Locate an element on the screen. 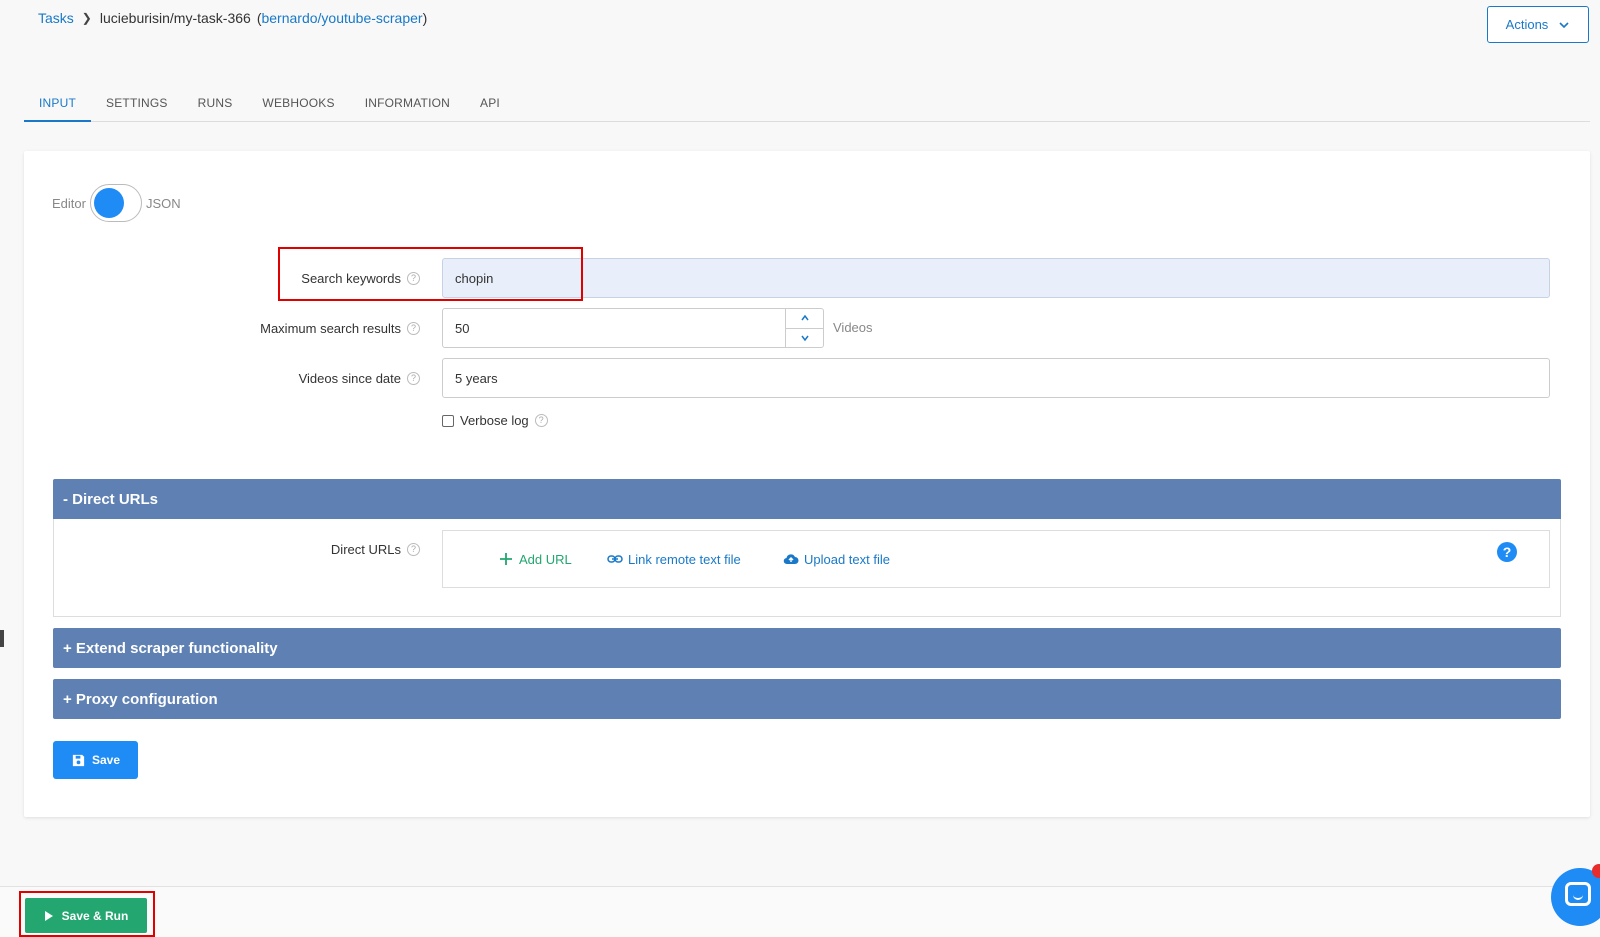 This screenshot has width=1600, height=937. max-results-value: 50 is located at coordinates (462, 328).